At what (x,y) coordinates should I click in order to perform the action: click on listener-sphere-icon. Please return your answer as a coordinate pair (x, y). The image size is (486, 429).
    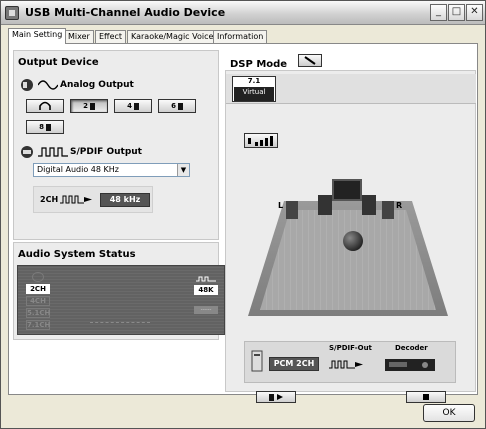
    Looking at the image, I should click on (353, 241).